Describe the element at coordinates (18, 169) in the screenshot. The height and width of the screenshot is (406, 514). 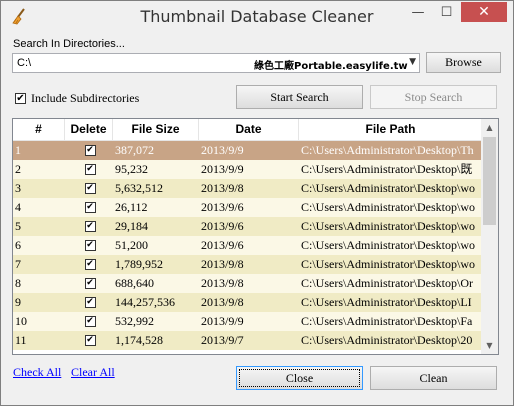
I see `row-number: 2` at that location.